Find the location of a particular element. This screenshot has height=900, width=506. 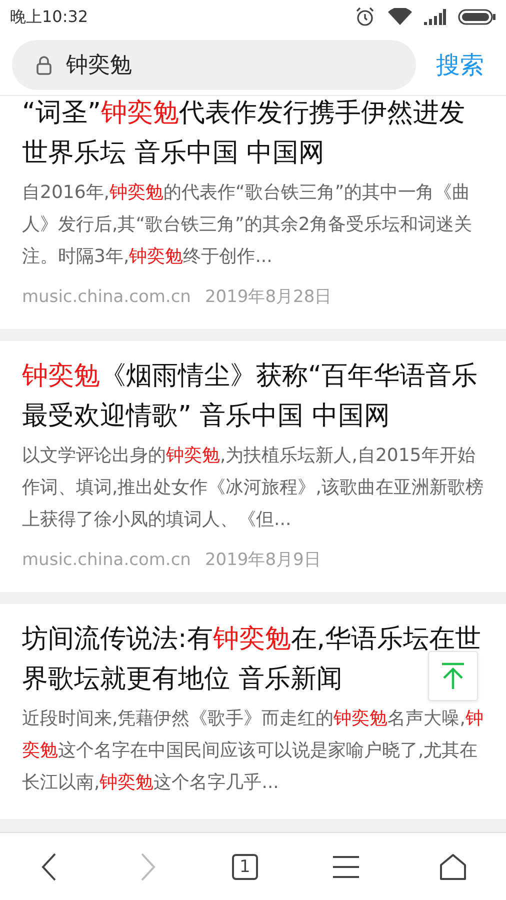

arrow-up-icon is located at coordinates (453, 676).